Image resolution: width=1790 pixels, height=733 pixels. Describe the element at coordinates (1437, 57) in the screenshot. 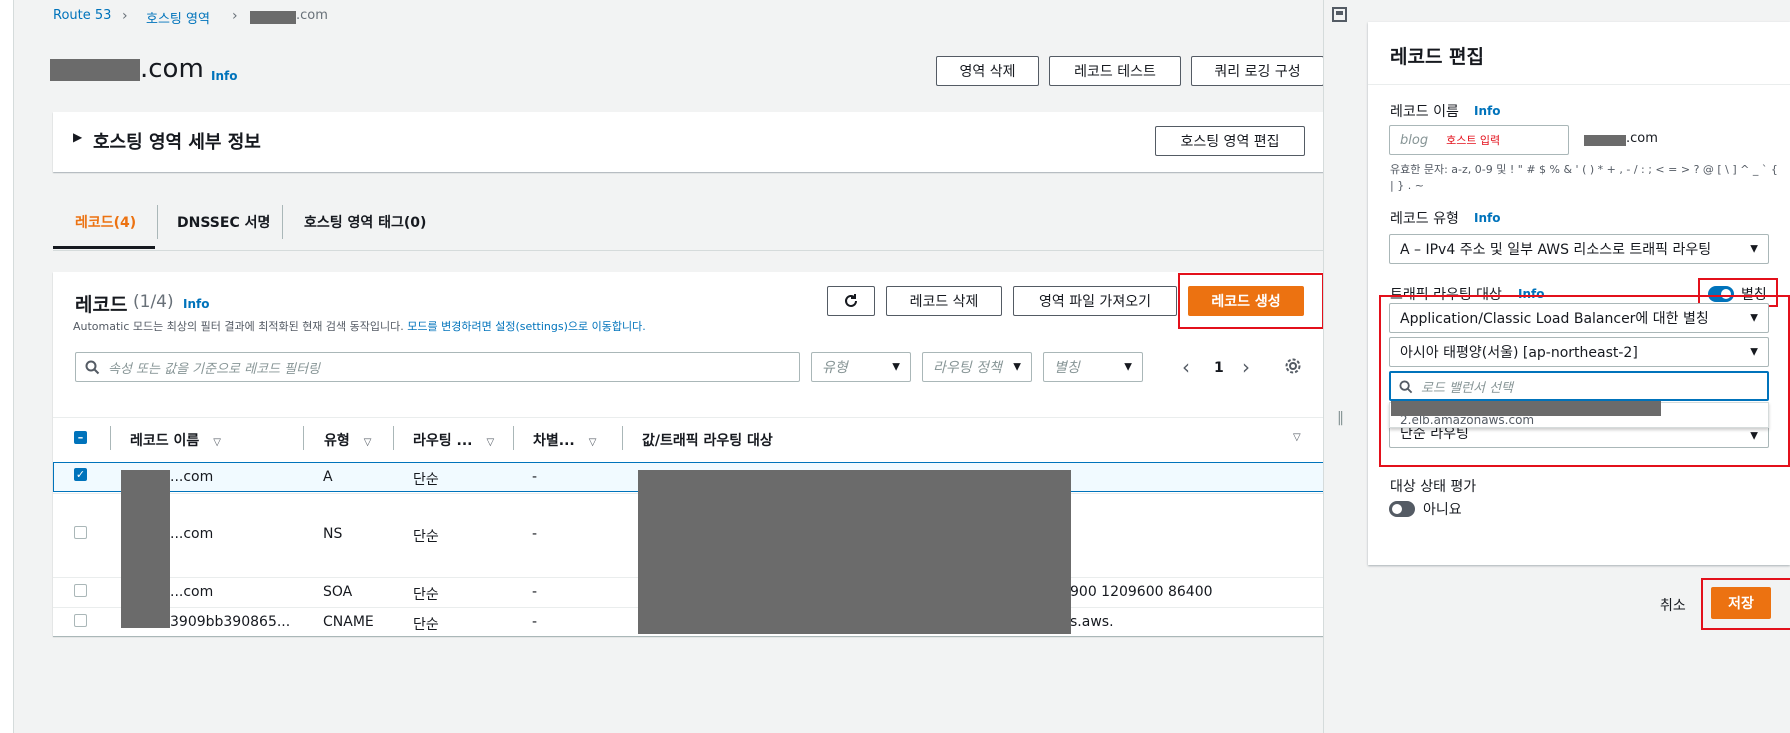

I see `panel-title: 레코드 편집` at that location.